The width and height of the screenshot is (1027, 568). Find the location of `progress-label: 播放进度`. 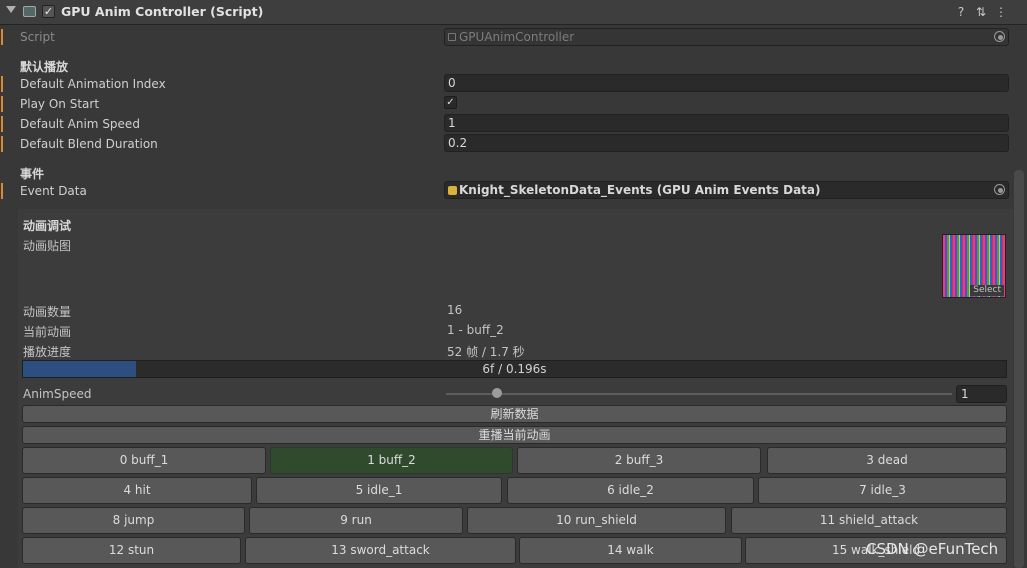

progress-label: 播放进度 is located at coordinates (47, 352).